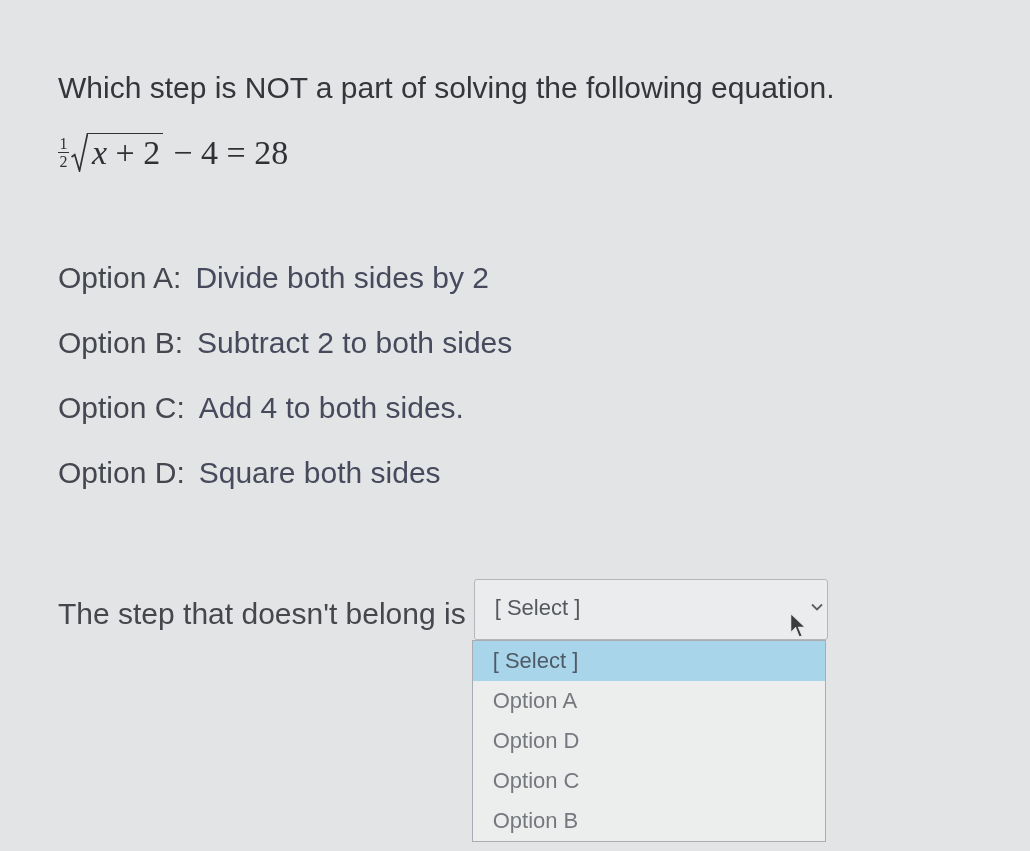 The width and height of the screenshot is (1030, 851). What do you see at coordinates (650, 609) in the screenshot?
I see `select-dropdown: [ Select ]` at bounding box center [650, 609].